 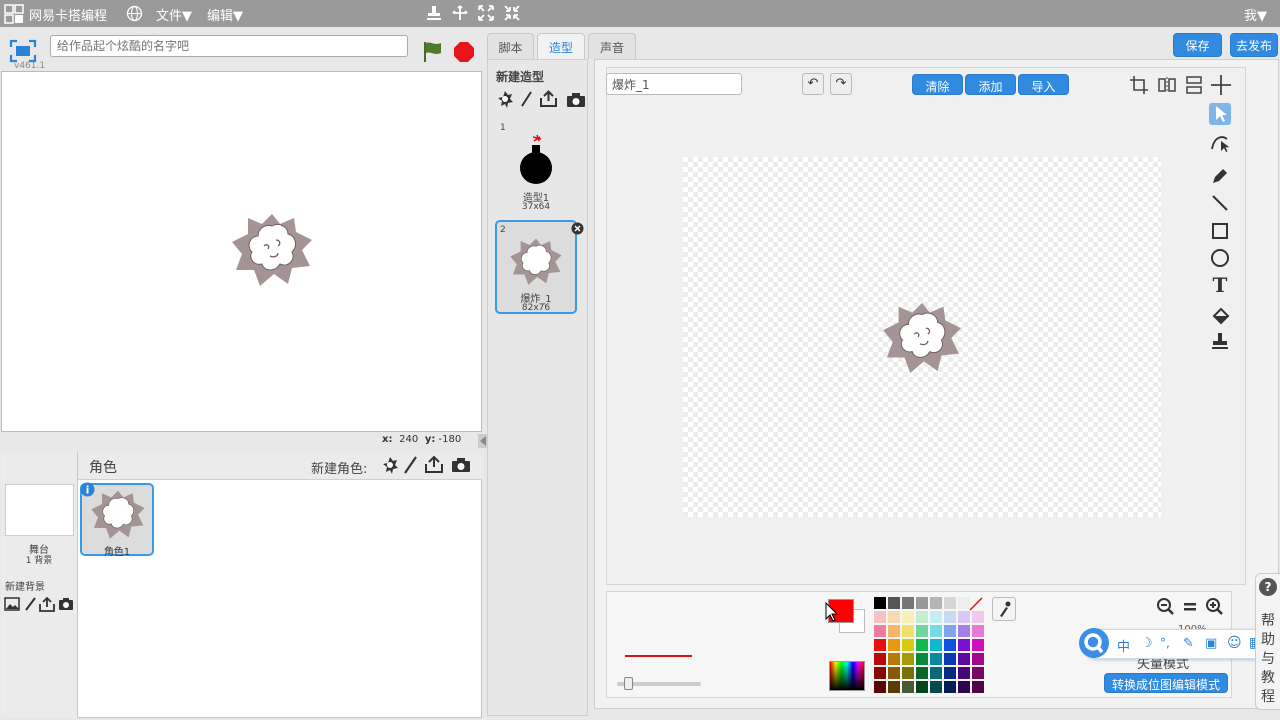 I want to click on sprite-info-icon: i, so click(x=87, y=489).